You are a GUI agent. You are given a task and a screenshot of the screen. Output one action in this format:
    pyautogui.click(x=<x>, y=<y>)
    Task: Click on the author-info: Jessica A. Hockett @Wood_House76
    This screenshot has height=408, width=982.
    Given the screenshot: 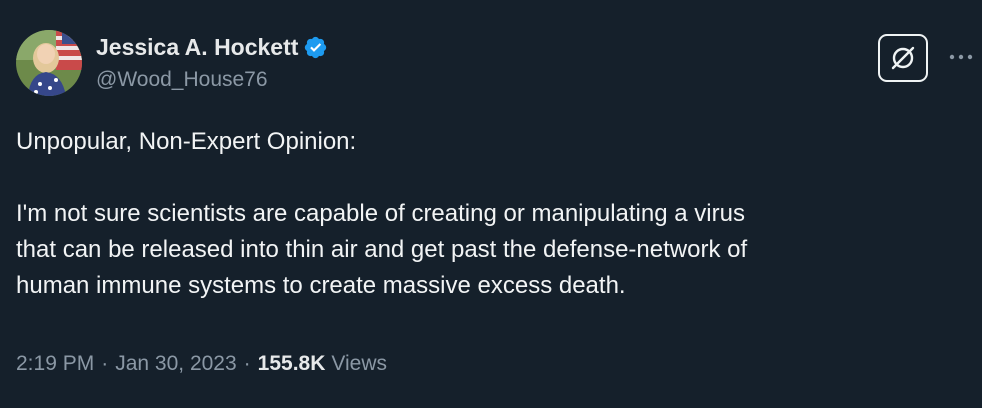 What is the action you would take?
    pyautogui.click(x=212, y=63)
    